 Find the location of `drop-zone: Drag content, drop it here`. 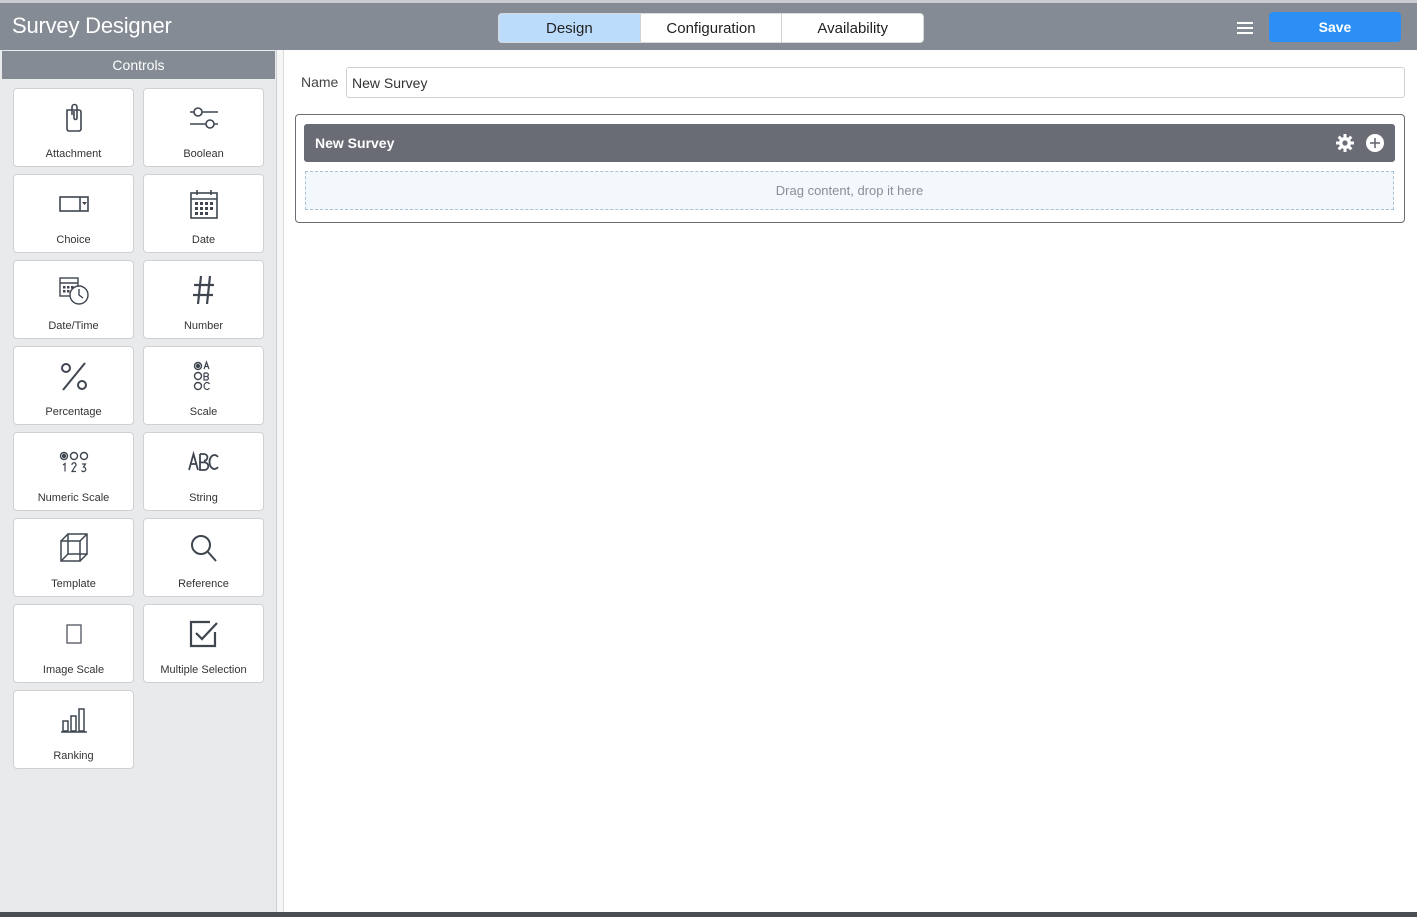

drop-zone: Drag content, drop it here is located at coordinates (849, 190).